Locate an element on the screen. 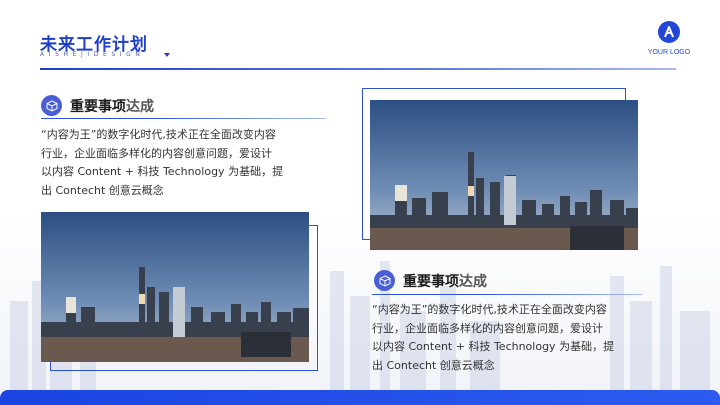 The width and height of the screenshot is (720, 405). triangle-down-icon is located at coordinates (167, 55).